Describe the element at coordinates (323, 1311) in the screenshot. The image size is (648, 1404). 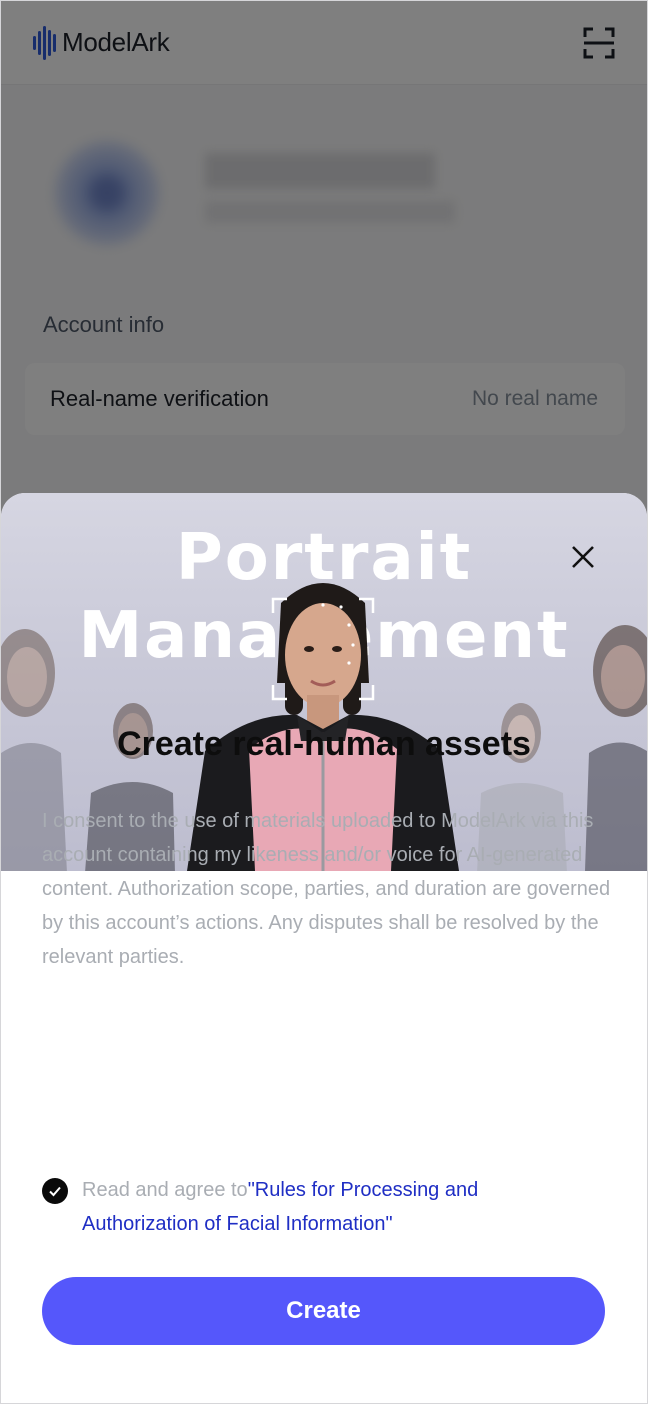
I see `create-button: Create` at that location.